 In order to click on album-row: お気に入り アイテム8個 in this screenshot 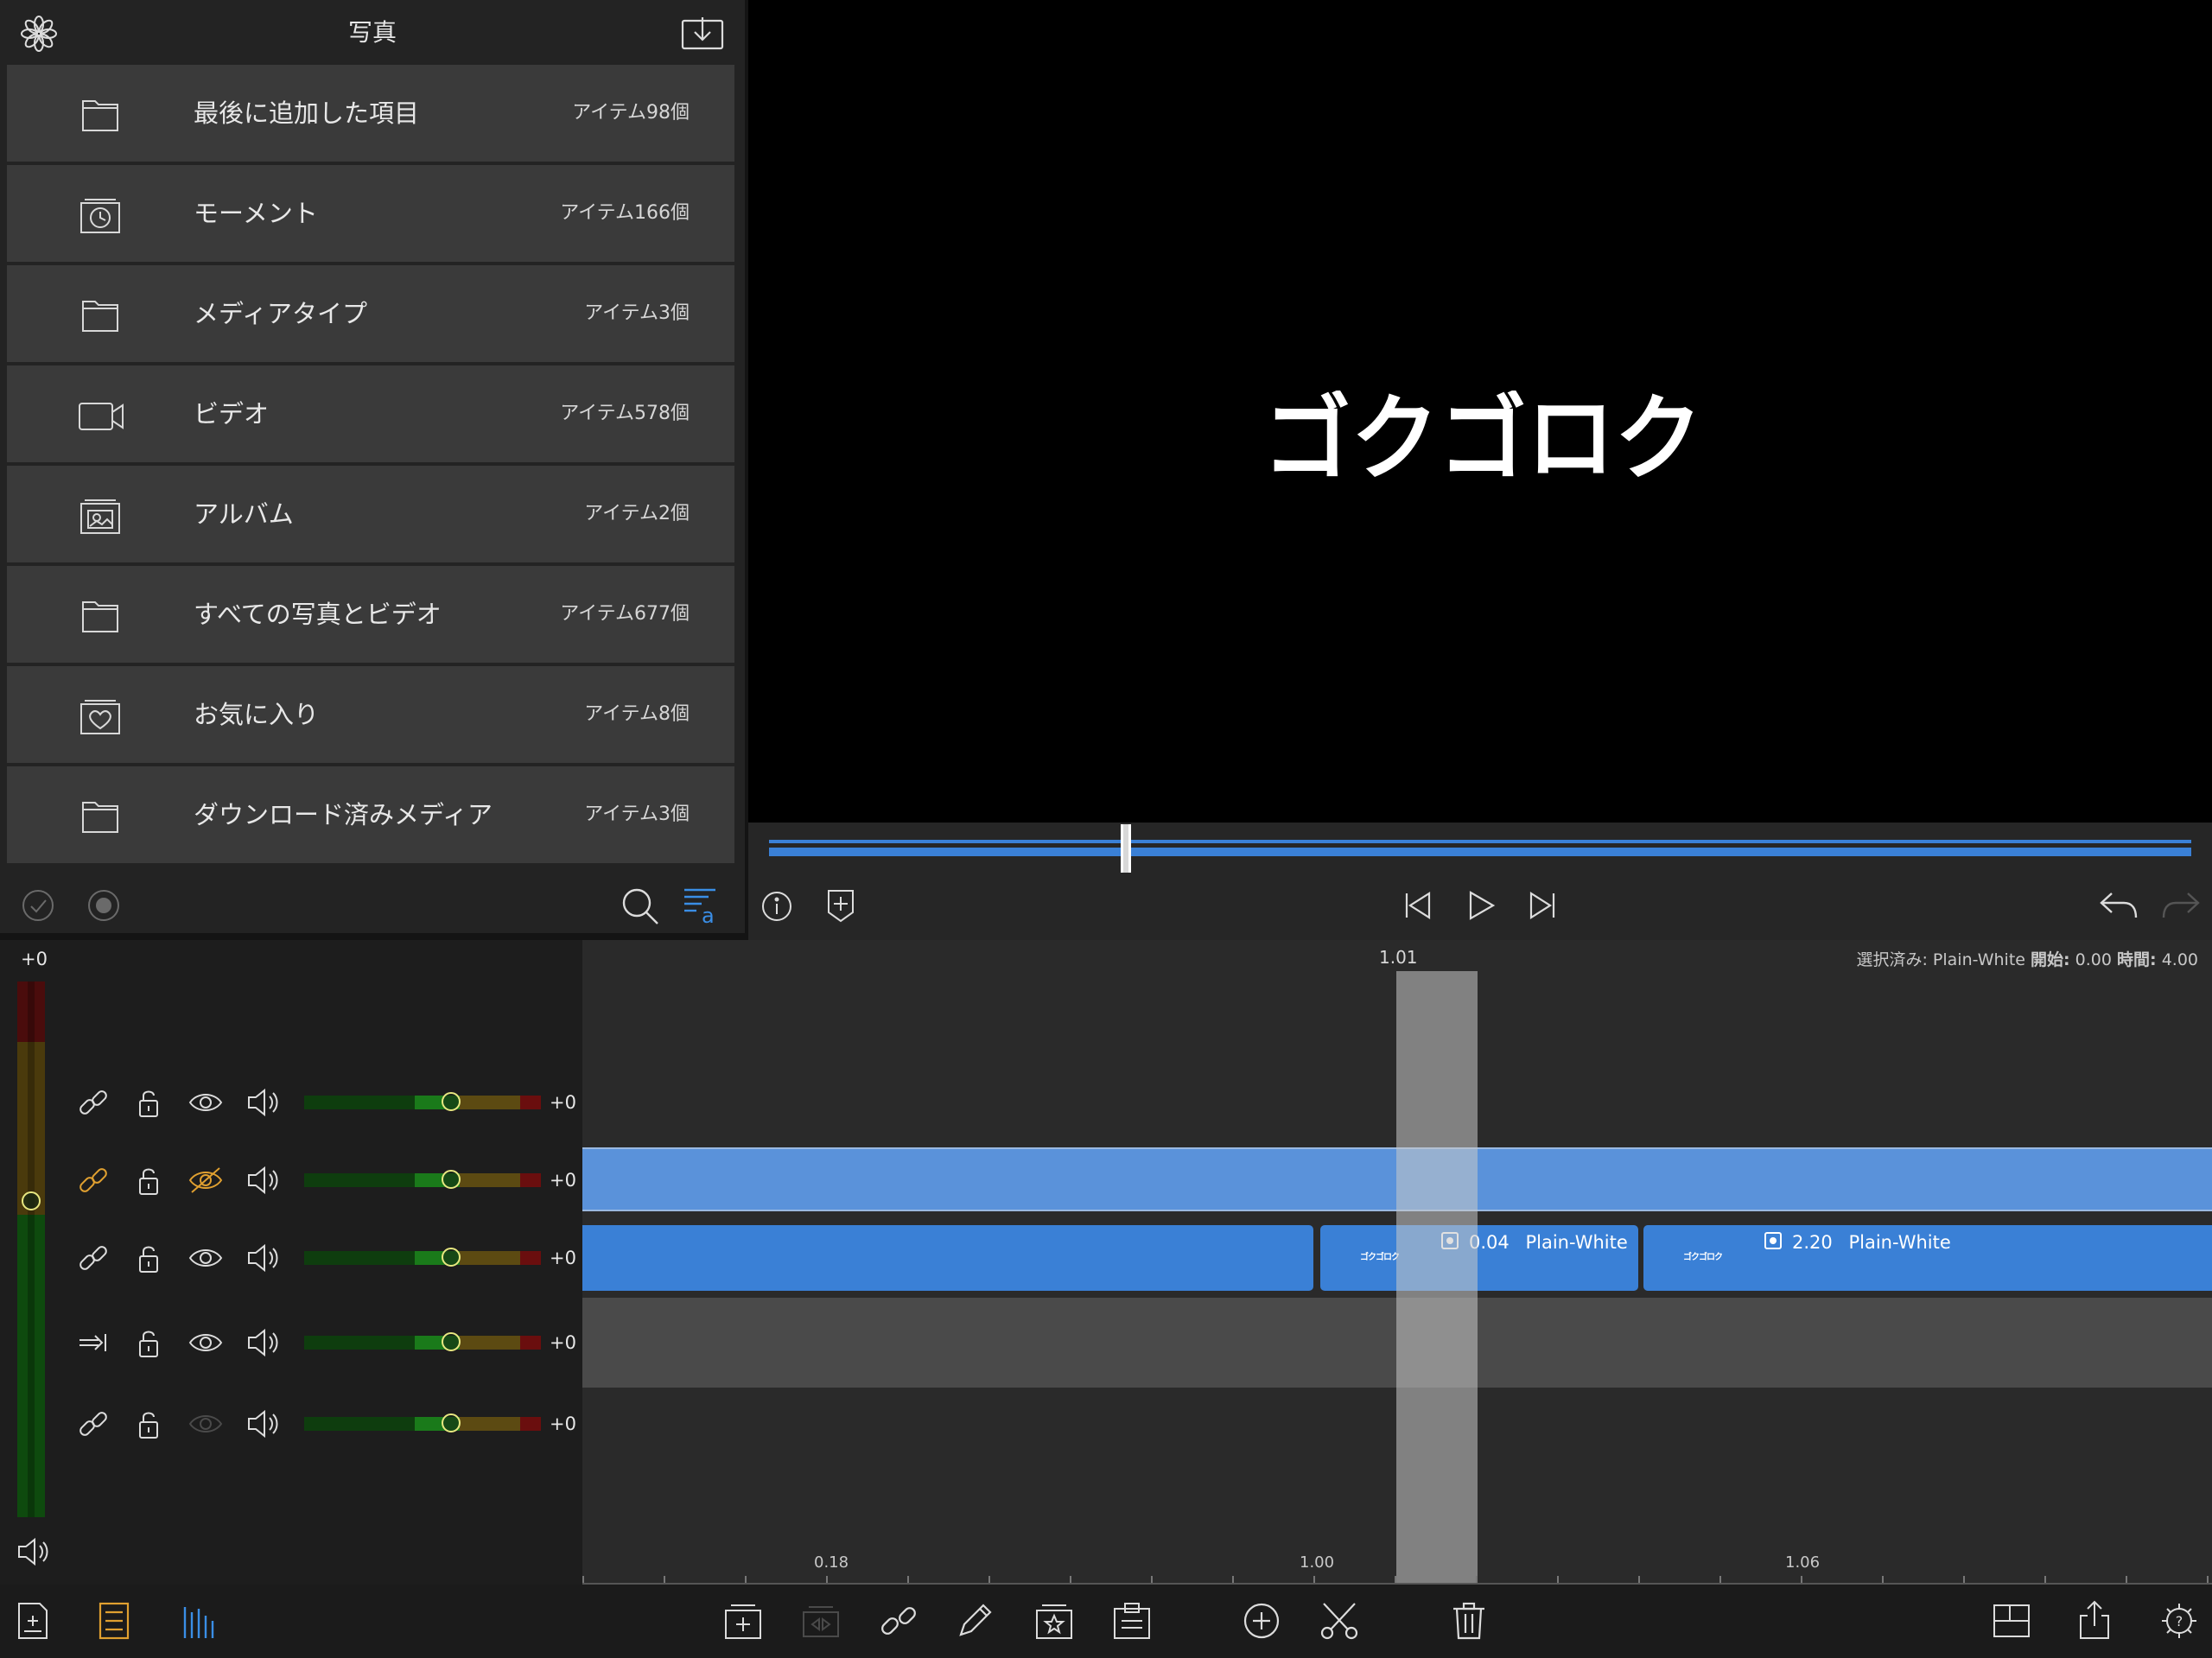, I will do `click(370, 714)`.